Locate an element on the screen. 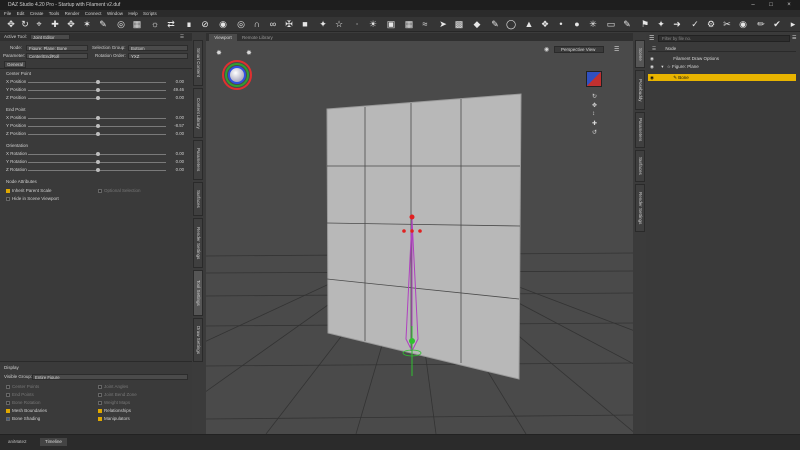 The width and height of the screenshot is (800, 450). center-y-value: 49.46 is located at coordinates (178, 90).